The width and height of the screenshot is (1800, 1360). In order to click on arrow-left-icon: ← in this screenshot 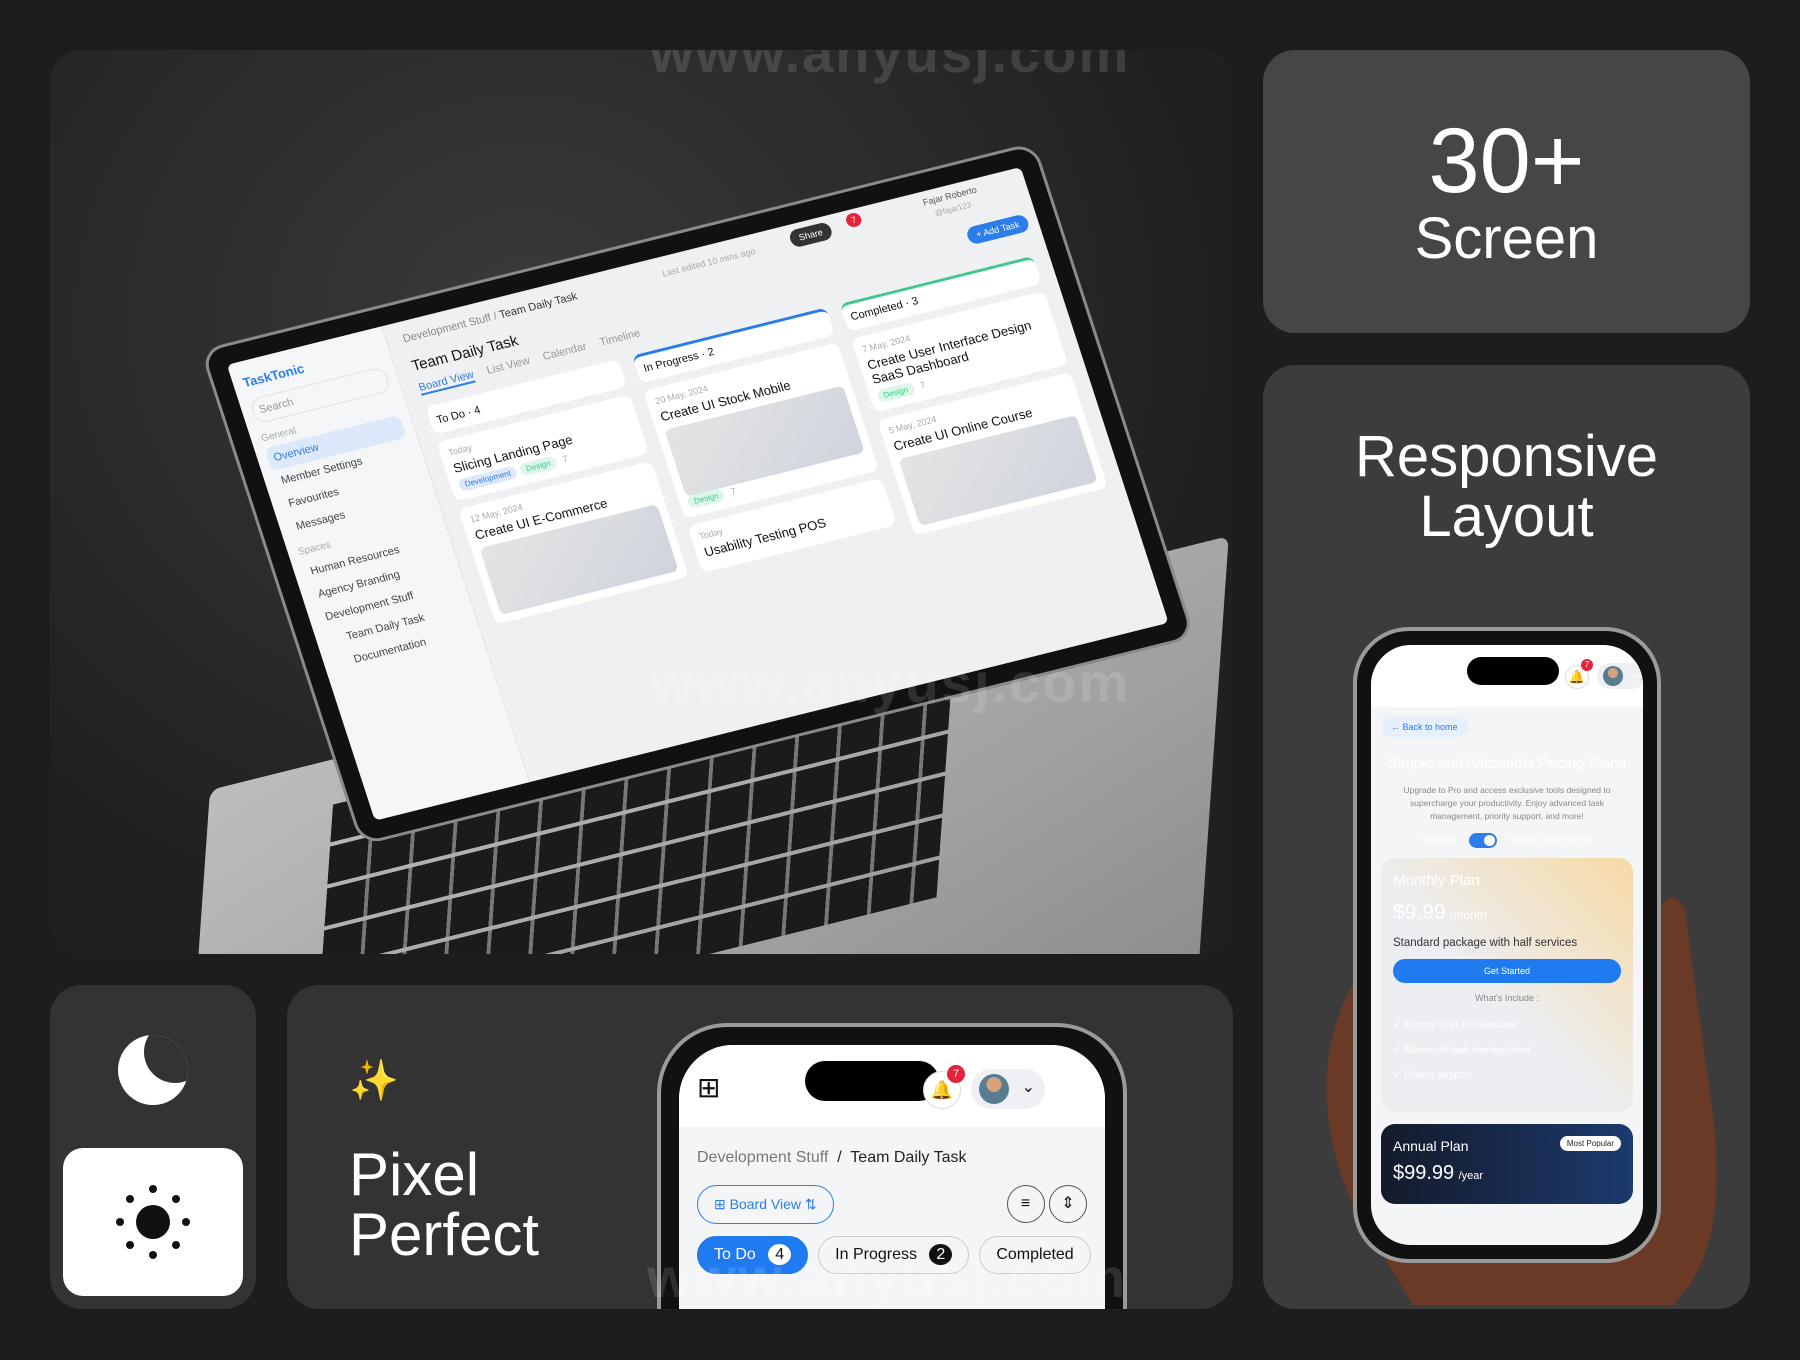, I will do `click(1397, 727)`.